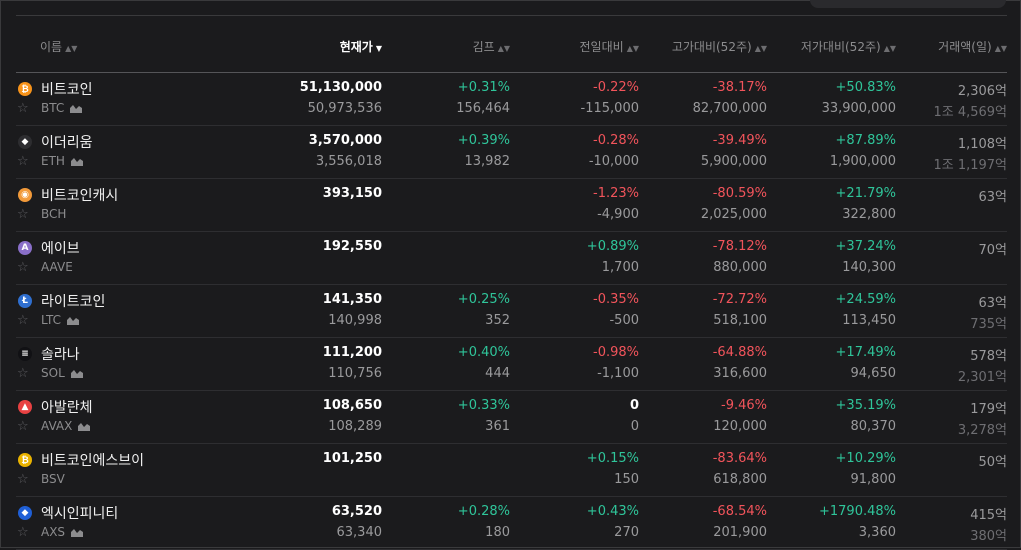 The image size is (1021, 550). What do you see at coordinates (862, 161) in the screenshot?
I see `low-52w-price: 1,900,000` at bounding box center [862, 161].